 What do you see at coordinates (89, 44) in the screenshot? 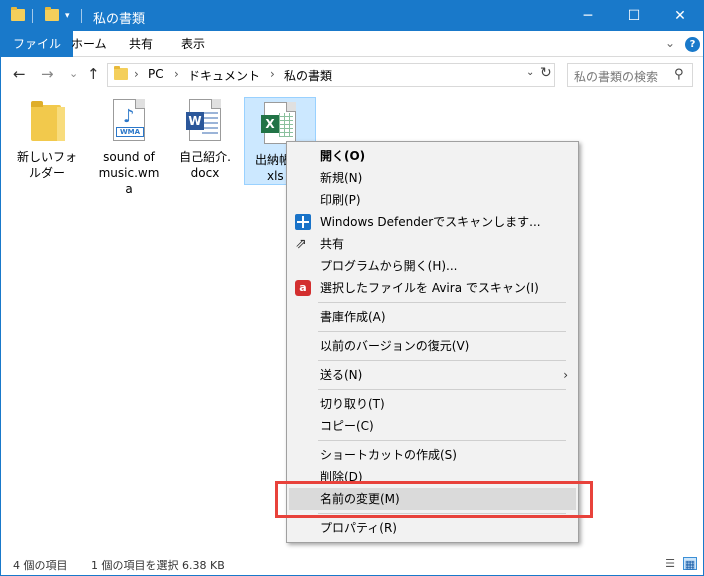
I see `tab-home: ホーム` at bounding box center [89, 44].